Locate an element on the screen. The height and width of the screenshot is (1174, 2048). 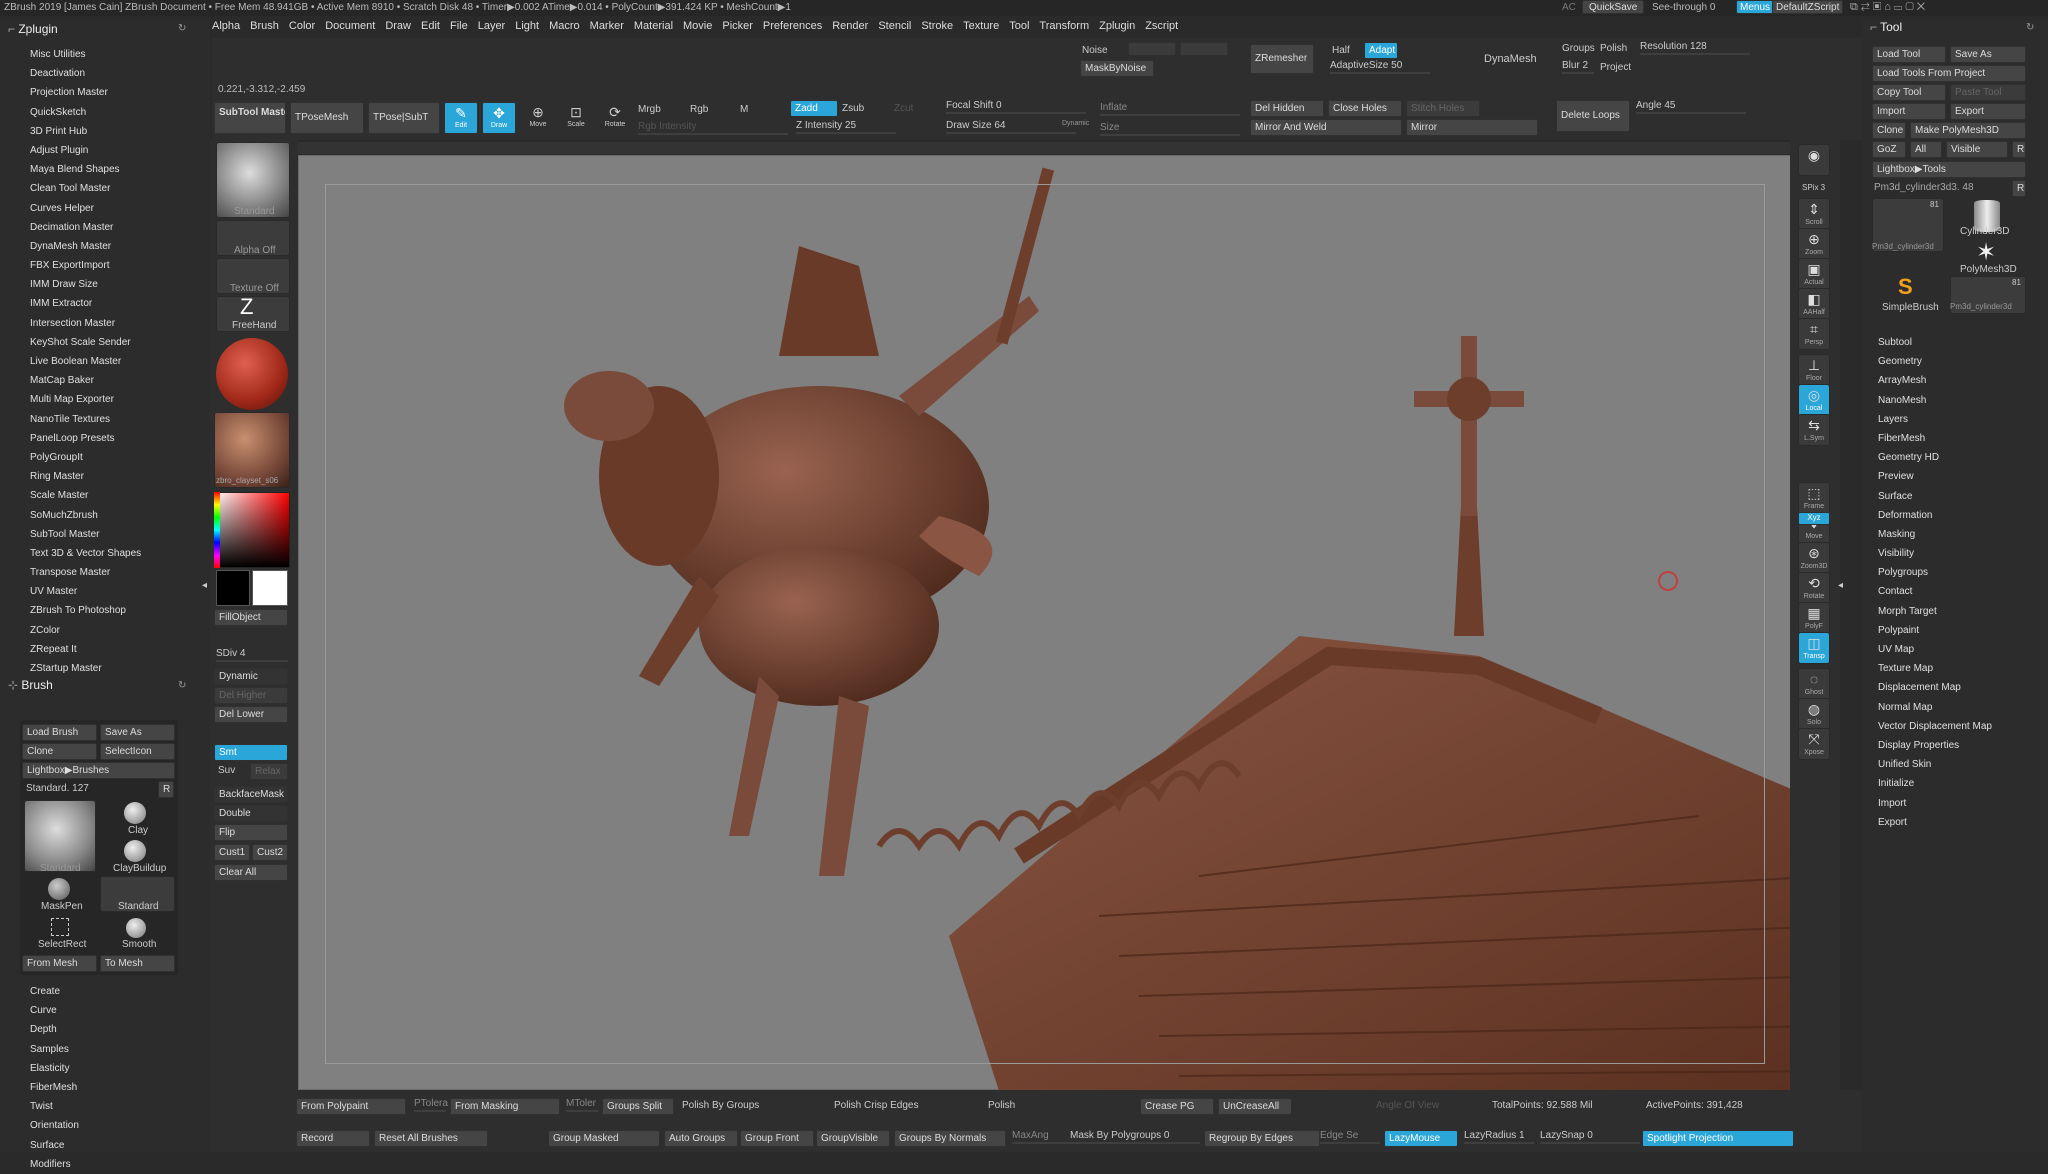
menu-item-render: Render is located at coordinates (850, 26).